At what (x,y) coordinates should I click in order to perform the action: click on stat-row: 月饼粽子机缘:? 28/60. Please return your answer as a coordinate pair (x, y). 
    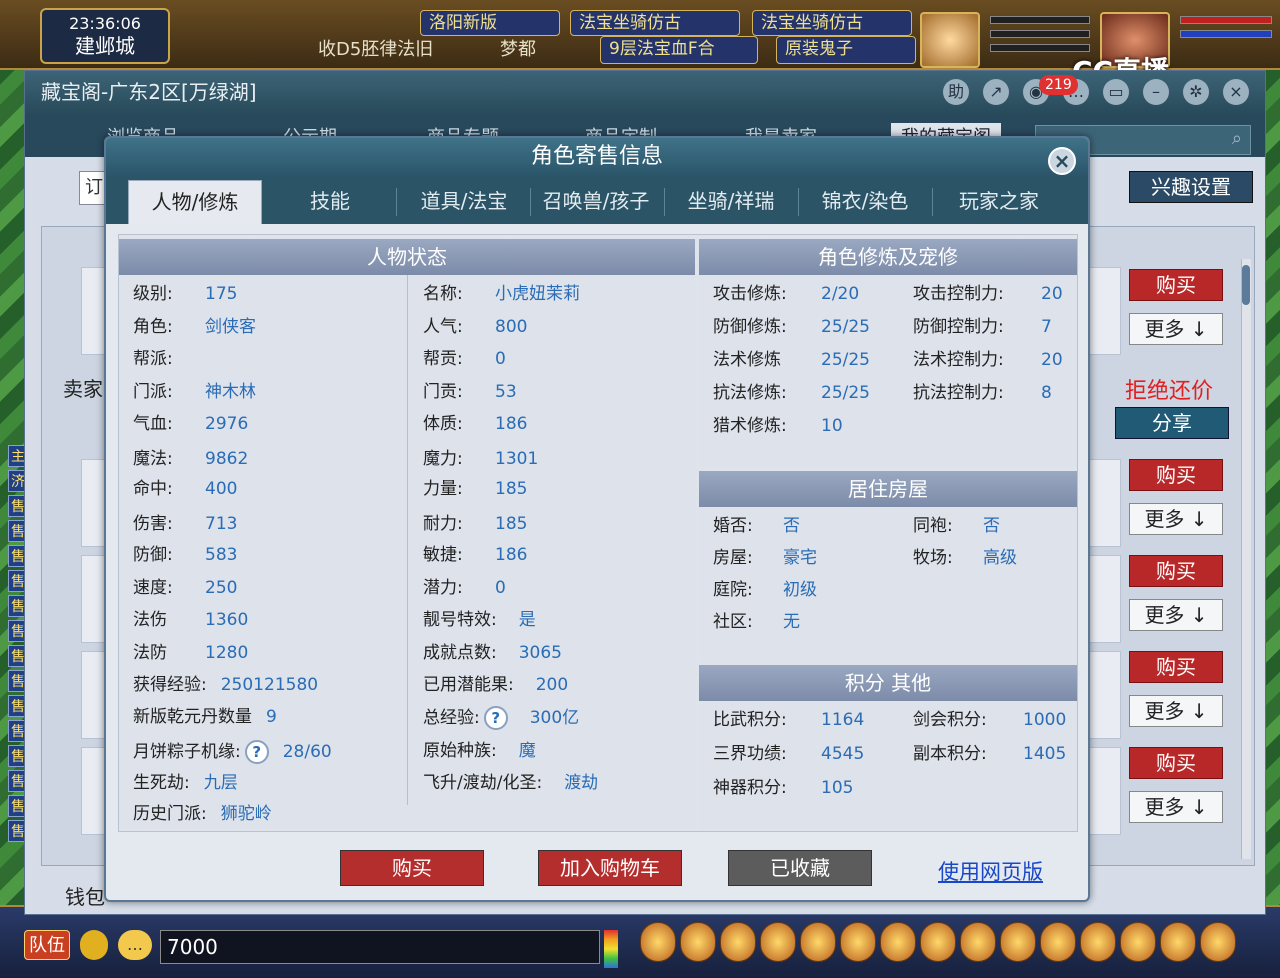
    Looking at the image, I should click on (232, 752).